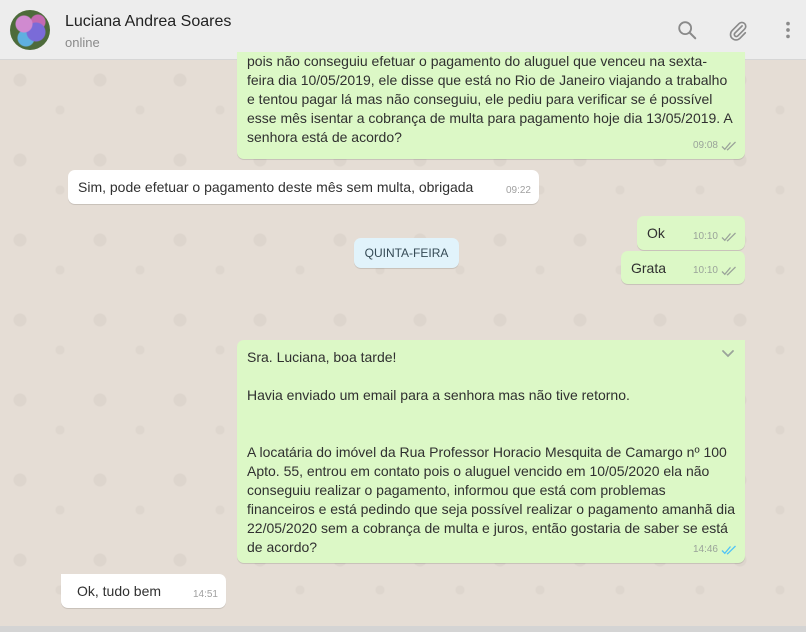  I want to click on message-time: 09:22, so click(518, 190).